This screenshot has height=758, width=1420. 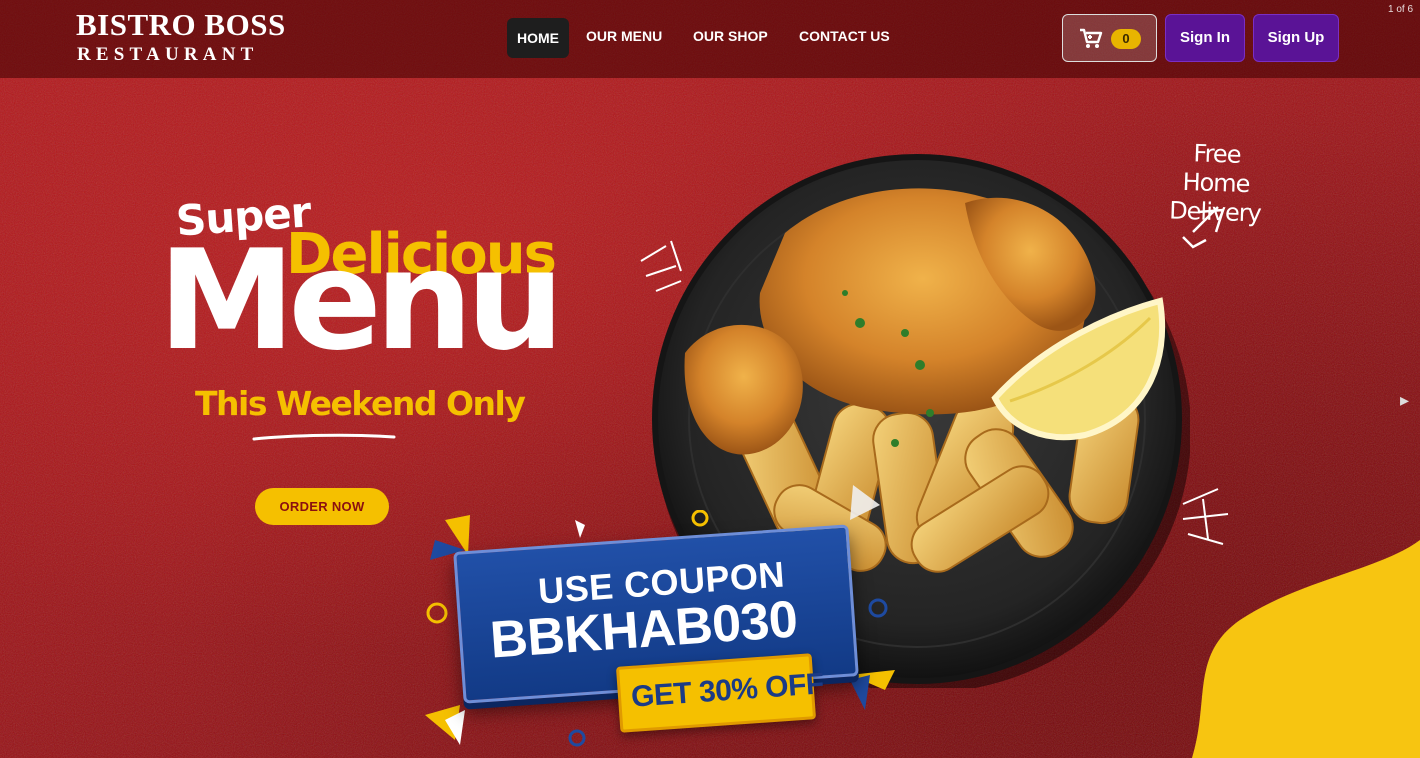 I want to click on sign-up-button: Sign Up, so click(x=1296, y=38).